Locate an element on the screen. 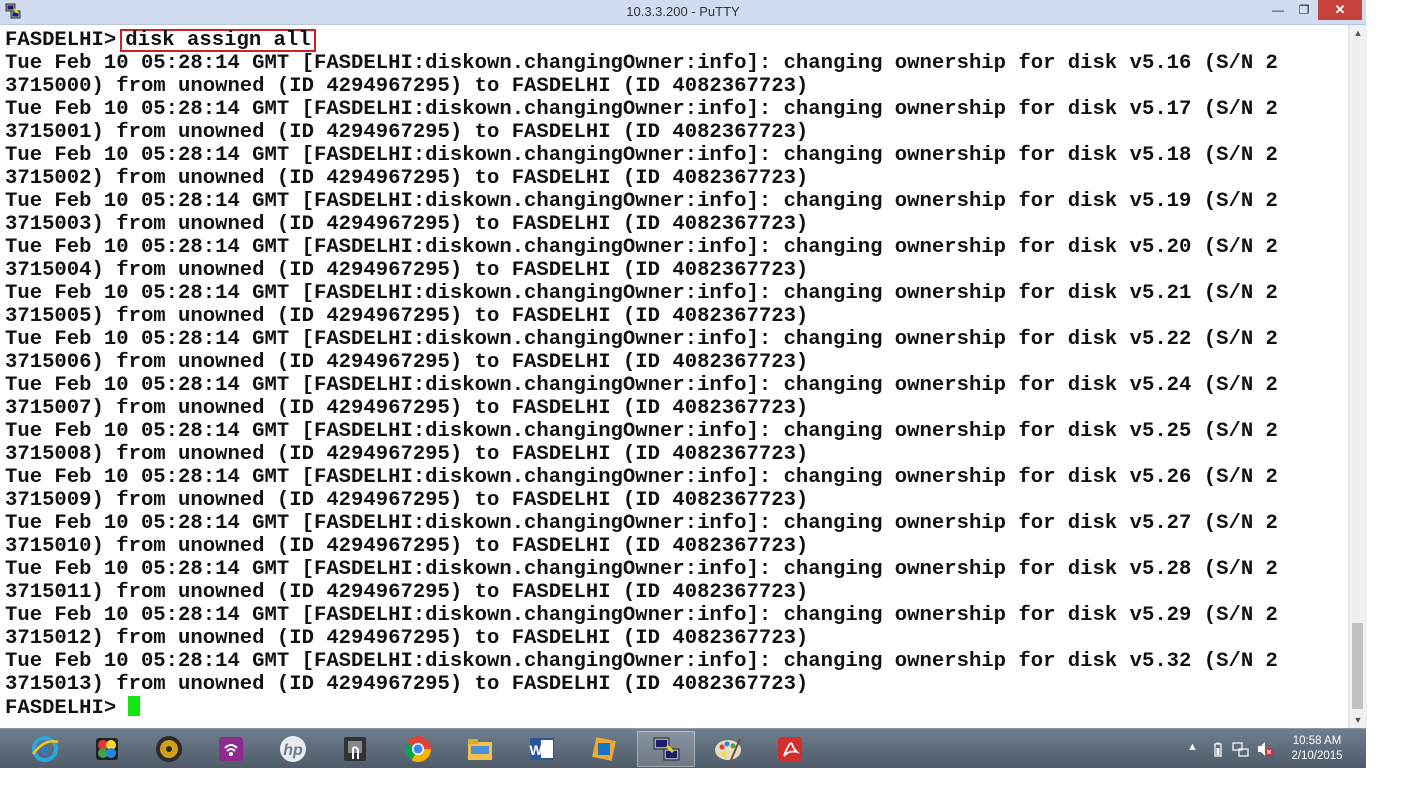  photo-app-icon is located at coordinates (107, 749).